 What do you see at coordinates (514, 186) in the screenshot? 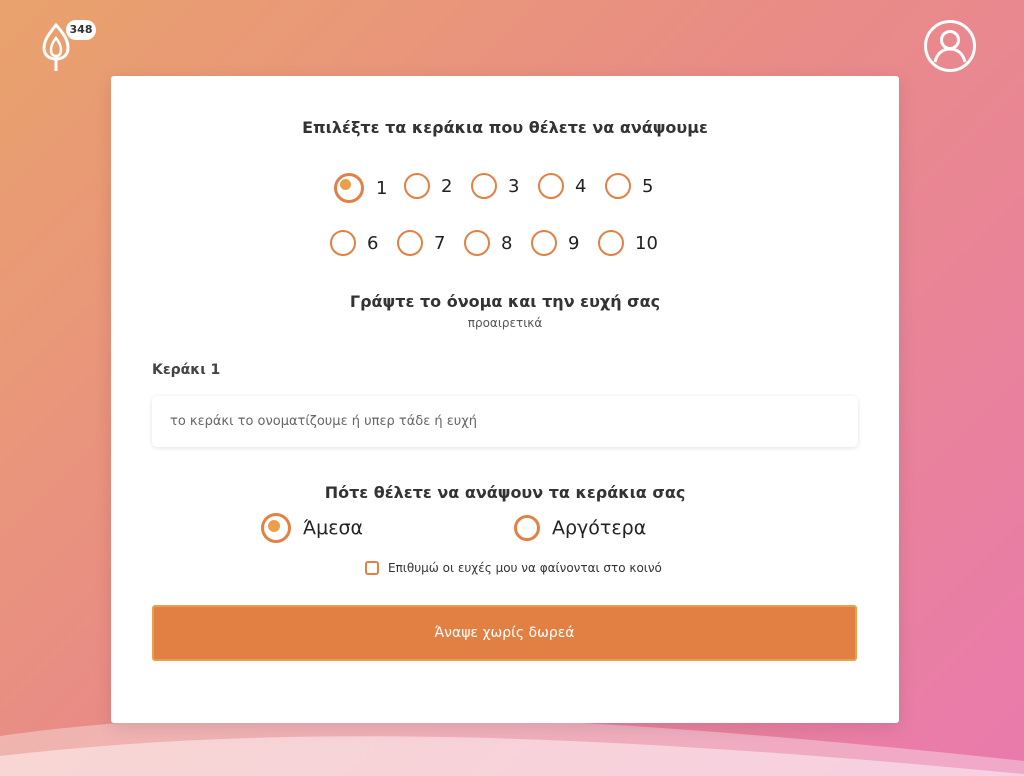
I see `option-label: 3` at bounding box center [514, 186].